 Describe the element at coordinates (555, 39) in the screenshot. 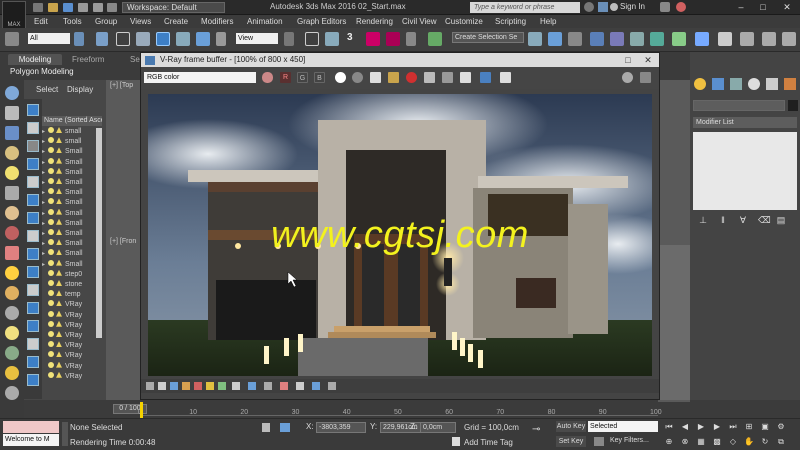

I see `align-icon` at that location.